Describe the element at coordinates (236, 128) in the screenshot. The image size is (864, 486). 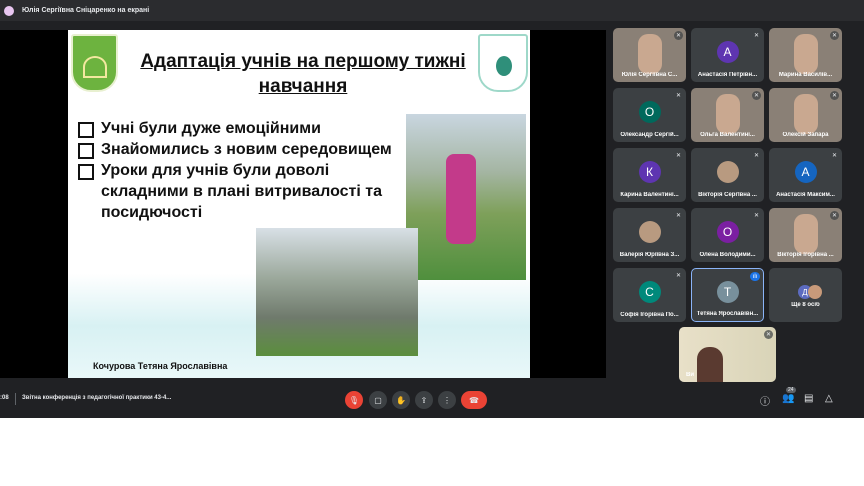
I see `bullet: Учні були дуже емоційними` at that location.